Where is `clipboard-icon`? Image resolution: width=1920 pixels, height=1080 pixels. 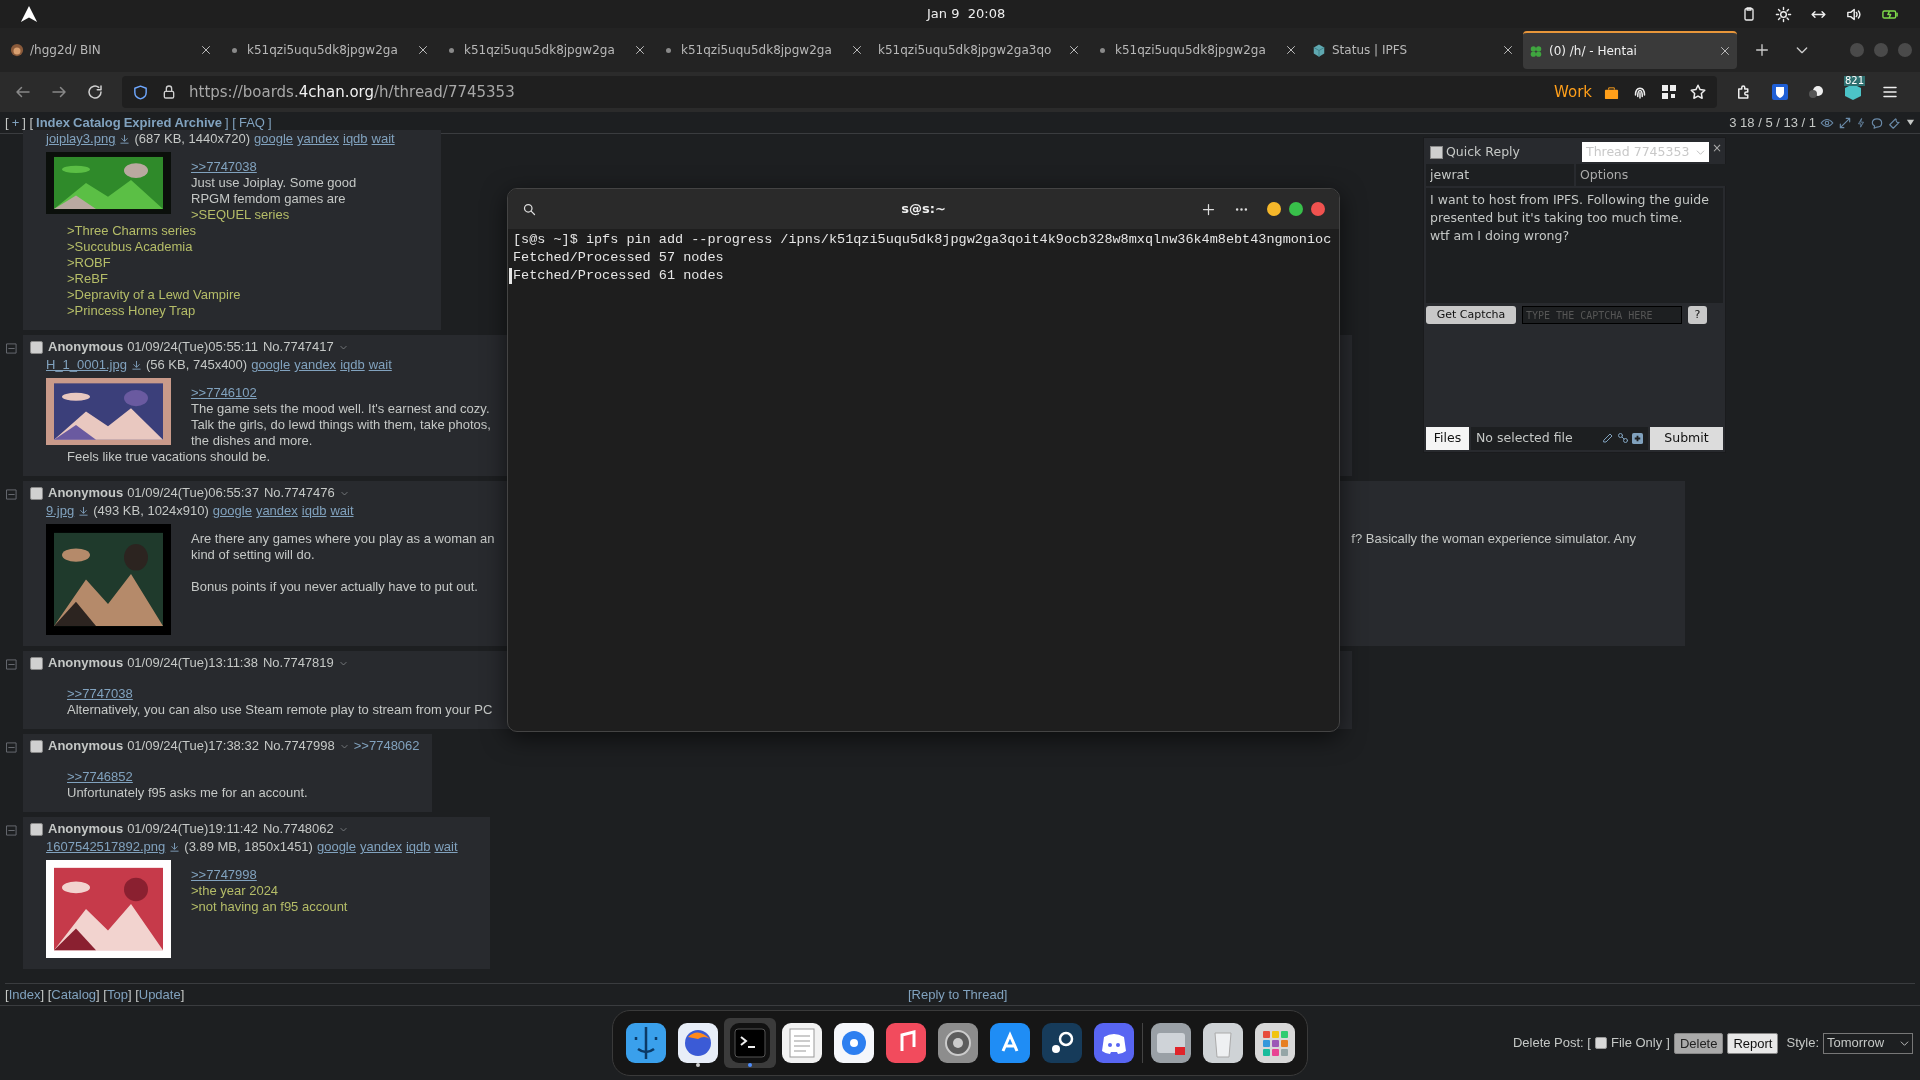 clipboard-icon is located at coordinates (1749, 14).